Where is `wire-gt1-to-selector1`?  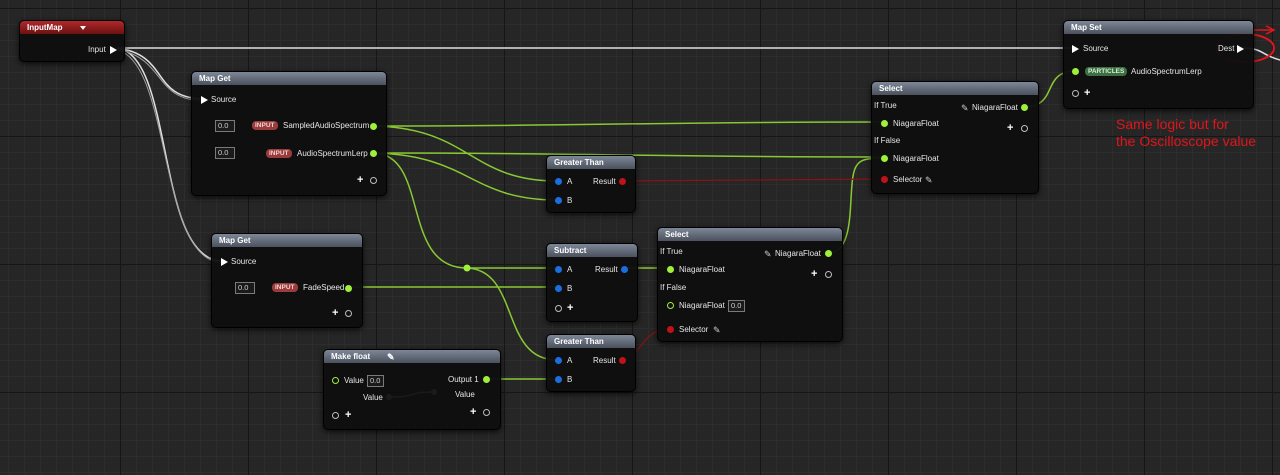
wire-gt1-to-selector1 is located at coordinates (751, 180).